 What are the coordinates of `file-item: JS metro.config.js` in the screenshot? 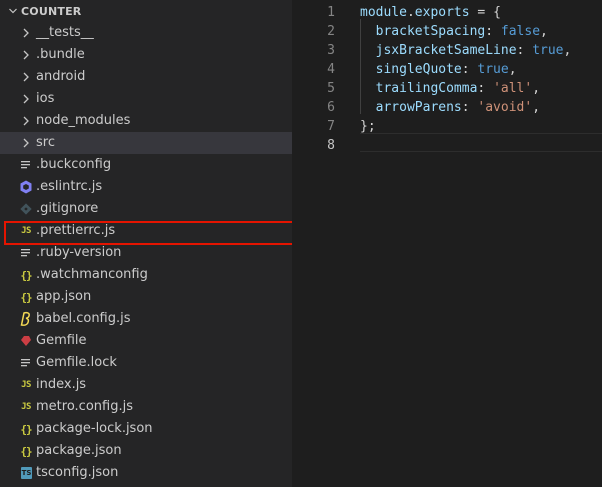 It's located at (146, 407).